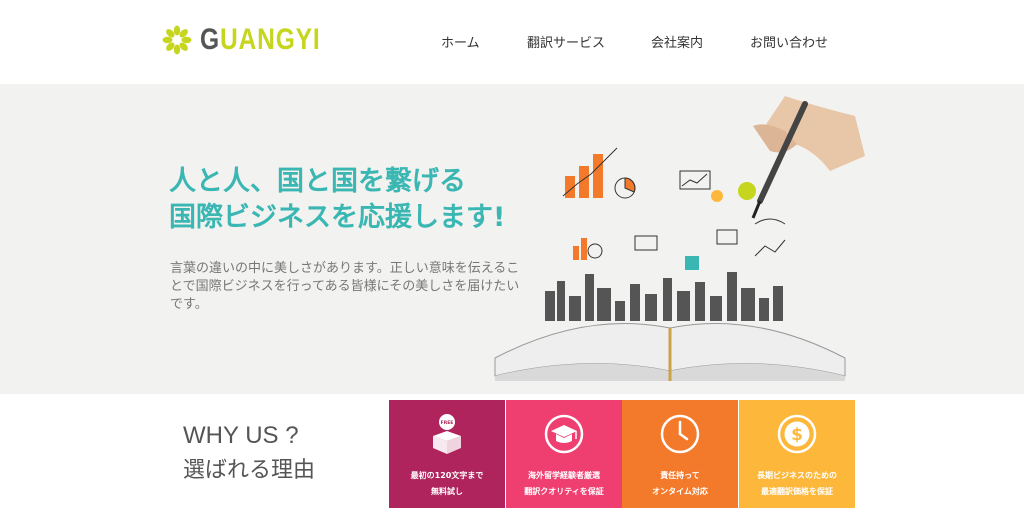 The height and width of the screenshot is (515, 1024). Describe the element at coordinates (566, 41) in the screenshot. I see `nav-translation-service: 翻訳サービス` at that location.